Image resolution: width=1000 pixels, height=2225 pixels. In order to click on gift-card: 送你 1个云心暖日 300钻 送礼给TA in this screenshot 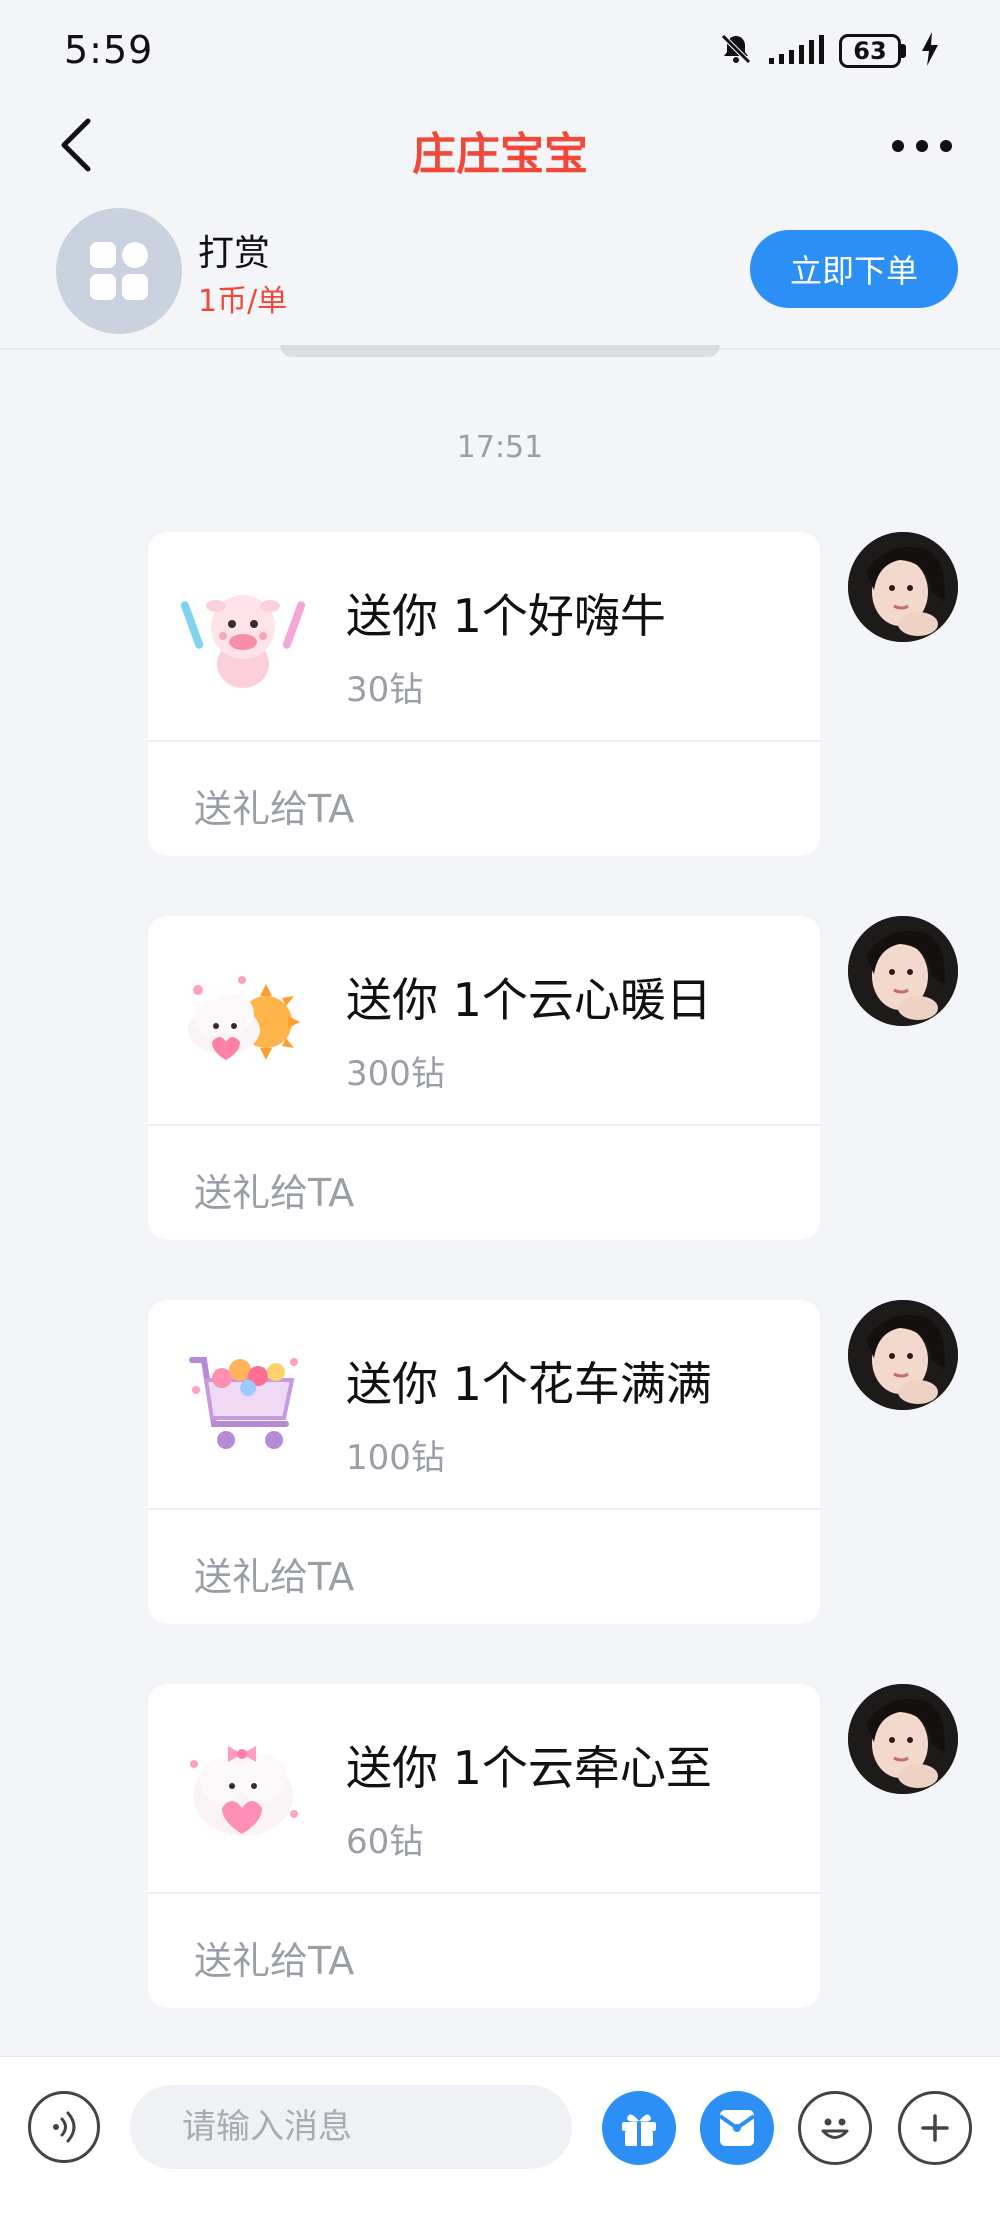, I will do `click(484, 1078)`.